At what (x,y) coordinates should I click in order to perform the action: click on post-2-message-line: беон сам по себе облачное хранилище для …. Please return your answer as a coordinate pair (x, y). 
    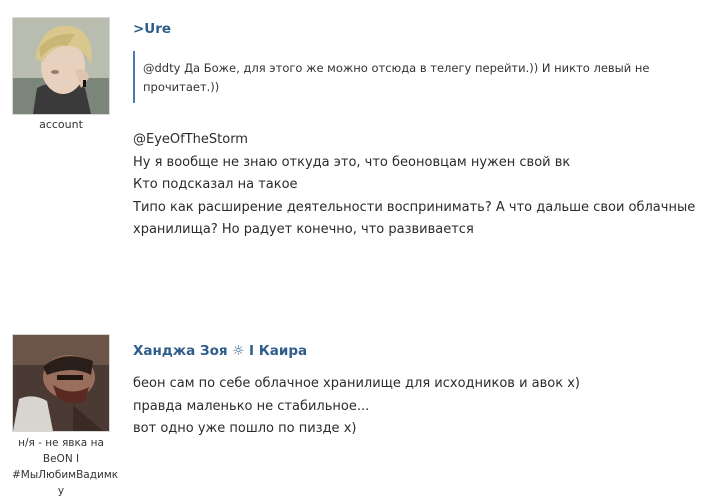
    Looking at the image, I should click on (356, 383).